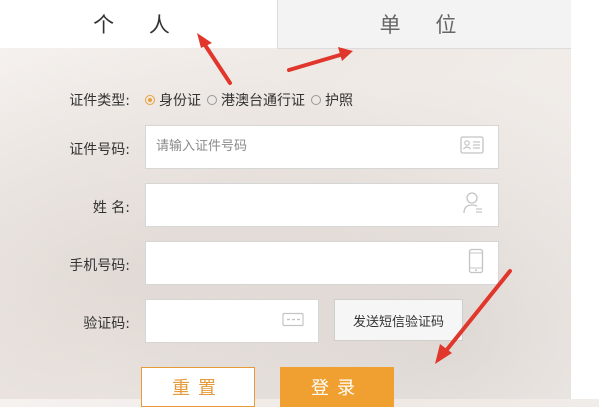 The width and height of the screenshot is (599, 407). What do you see at coordinates (138, 24) in the screenshot?
I see `tab-personal: 个 人` at bounding box center [138, 24].